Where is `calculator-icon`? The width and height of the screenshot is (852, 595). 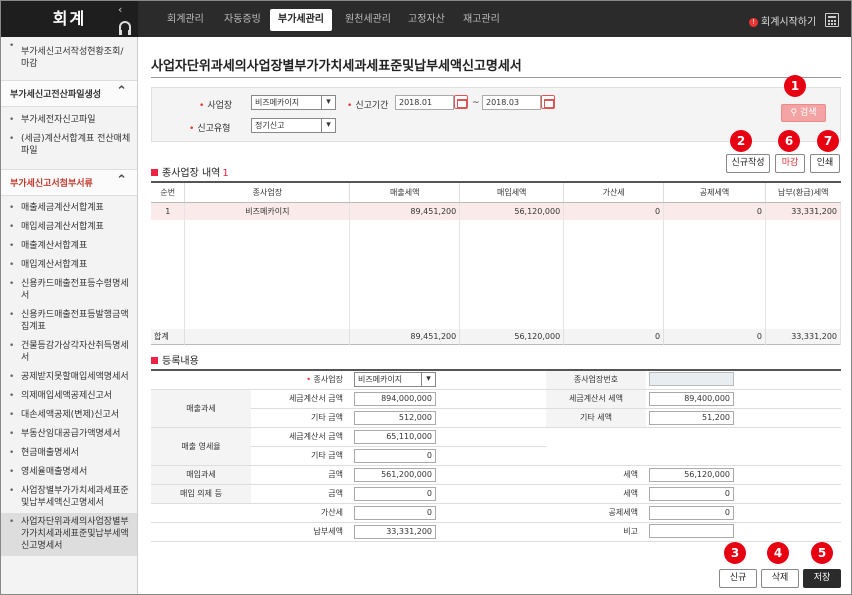
calculator-icon is located at coordinates (832, 20).